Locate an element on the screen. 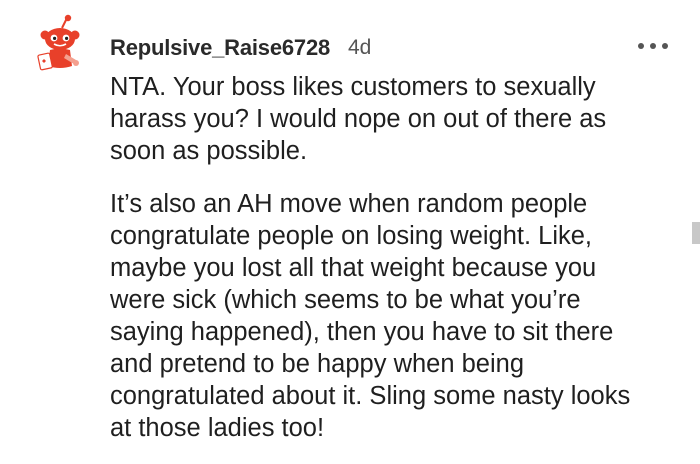 The width and height of the screenshot is (700, 464). text-line: soon as possible. is located at coordinates (209, 151).